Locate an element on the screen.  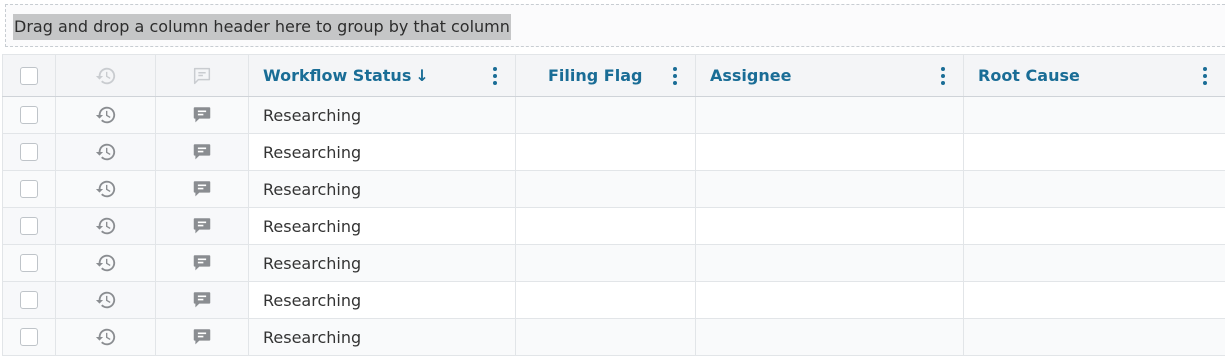
assignee-label: Assignee is located at coordinates (751, 75).